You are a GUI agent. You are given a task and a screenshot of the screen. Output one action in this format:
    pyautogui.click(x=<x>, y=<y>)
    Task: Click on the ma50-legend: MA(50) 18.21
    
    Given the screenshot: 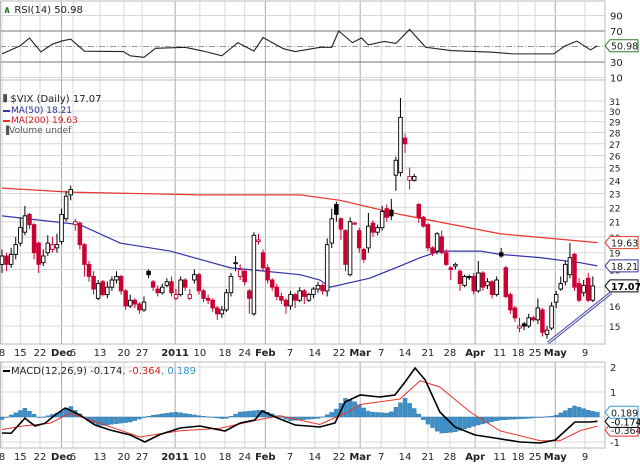 What is the action you would take?
    pyautogui.click(x=37, y=111)
    